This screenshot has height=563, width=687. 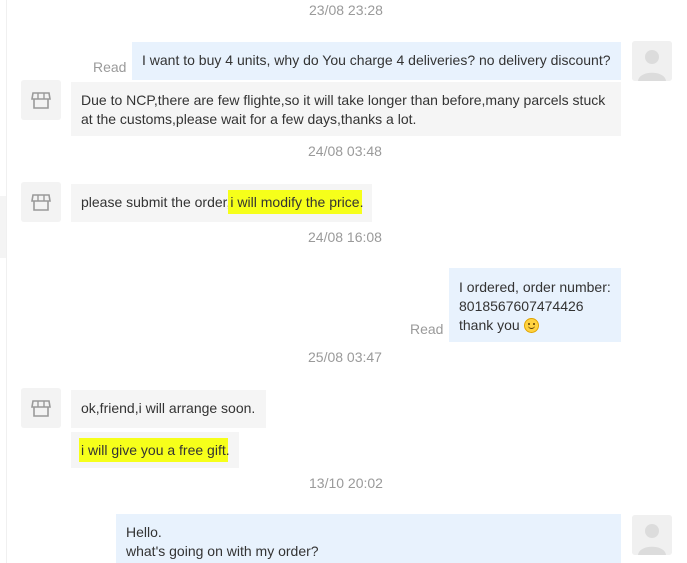 What do you see at coordinates (3, 281) in the screenshot?
I see `left-panel-edge` at bounding box center [3, 281].